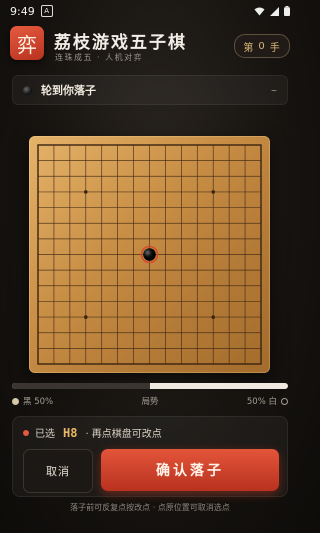 Image resolution: width=320 pixels, height=533 pixels. I want to click on white-share-label: 50% 白, so click(261, 402).